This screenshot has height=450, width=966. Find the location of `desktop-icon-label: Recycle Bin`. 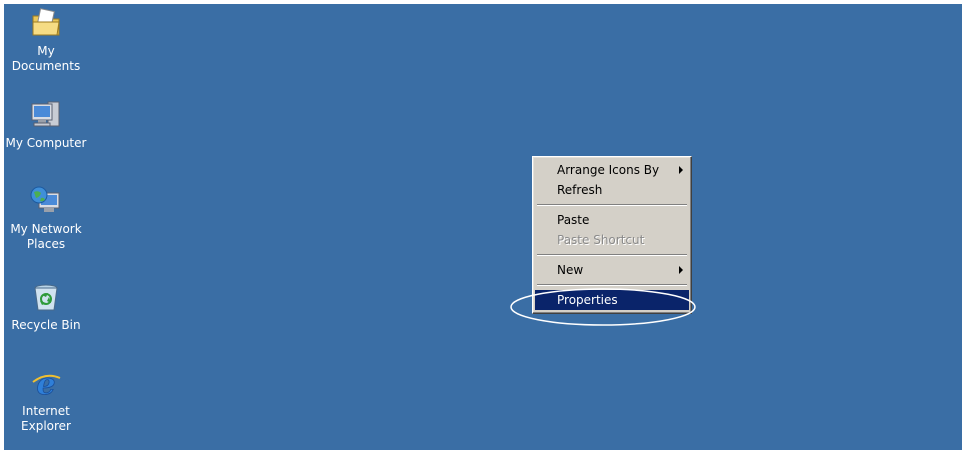

desktop-icon-label: Recycle Bin is located at coordinates (46, 325).